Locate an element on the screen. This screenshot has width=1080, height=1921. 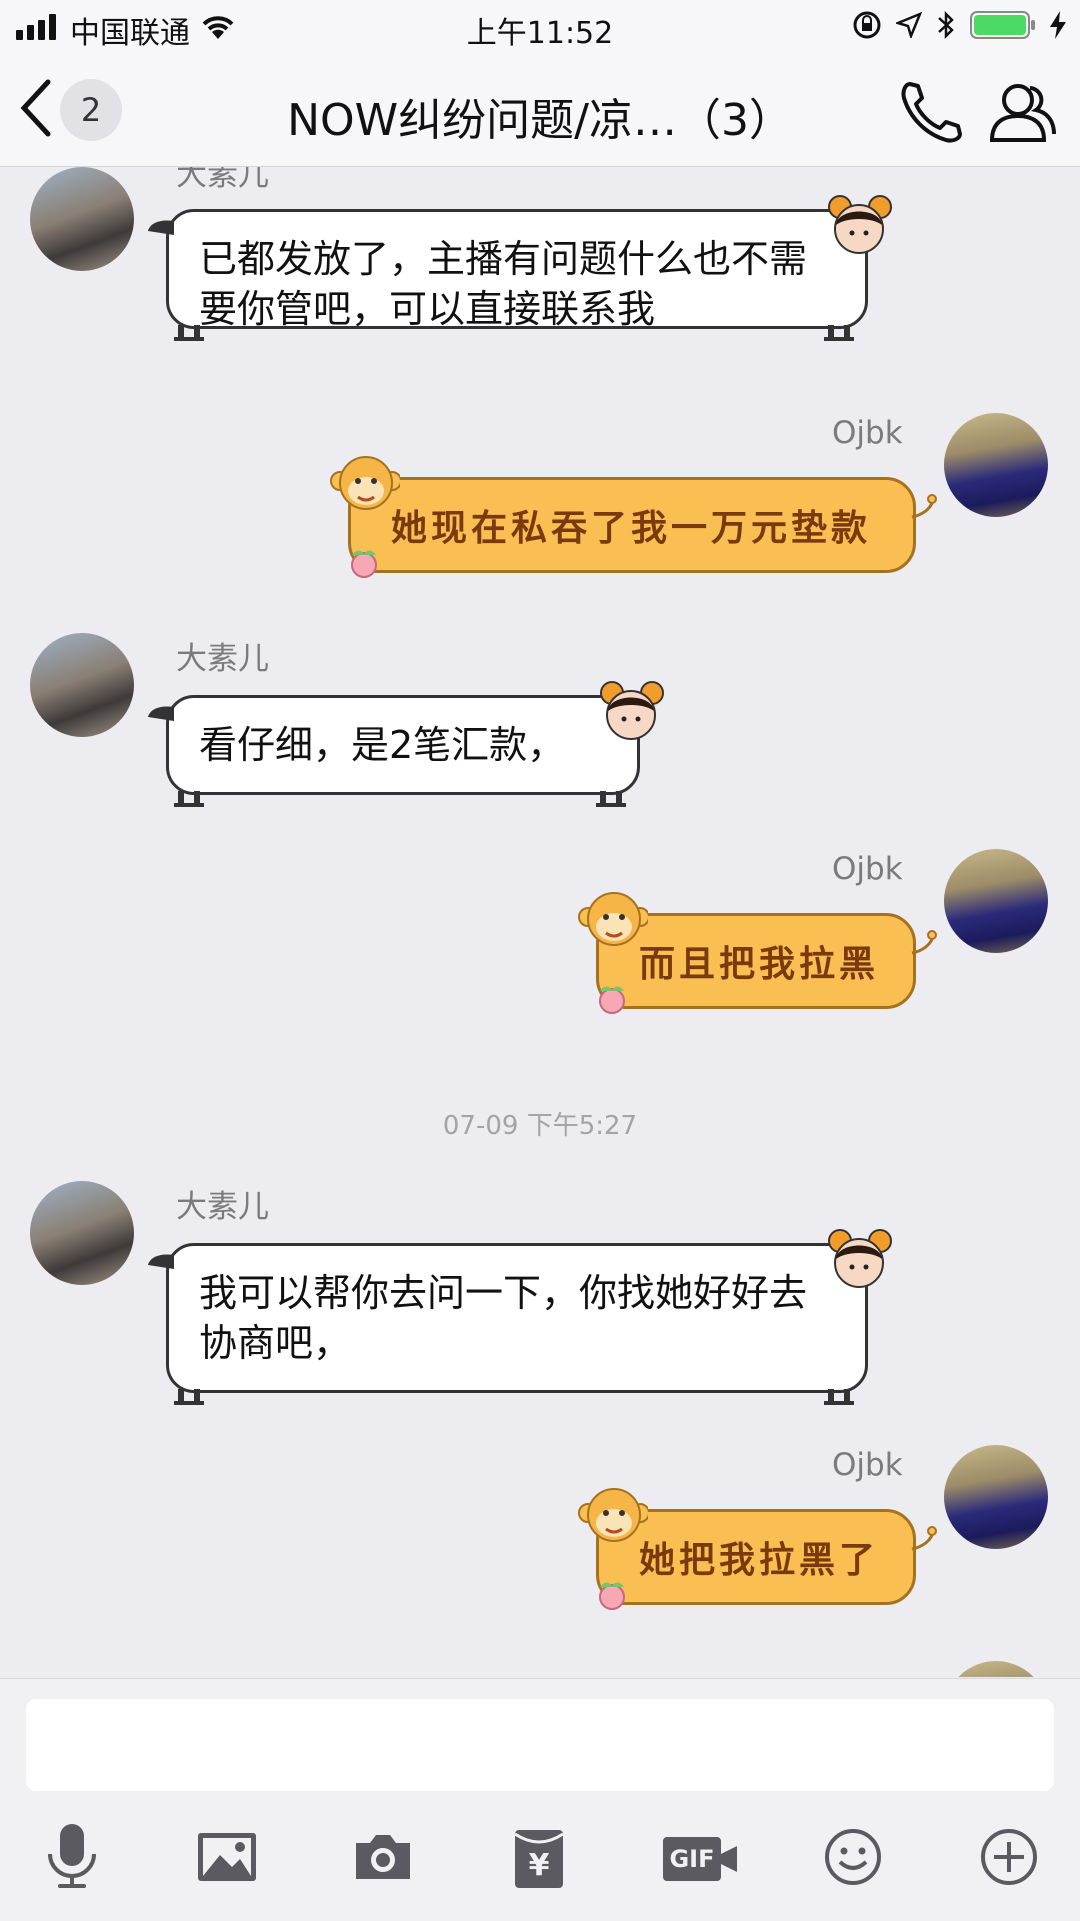
gif-icon: GIF is located at coordinates (700, 1859).